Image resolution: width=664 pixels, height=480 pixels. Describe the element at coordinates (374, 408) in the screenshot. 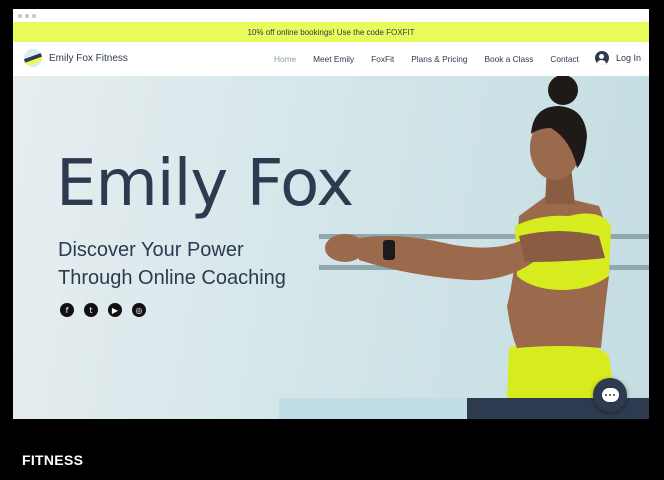

I see `section-strip-light` at that location.